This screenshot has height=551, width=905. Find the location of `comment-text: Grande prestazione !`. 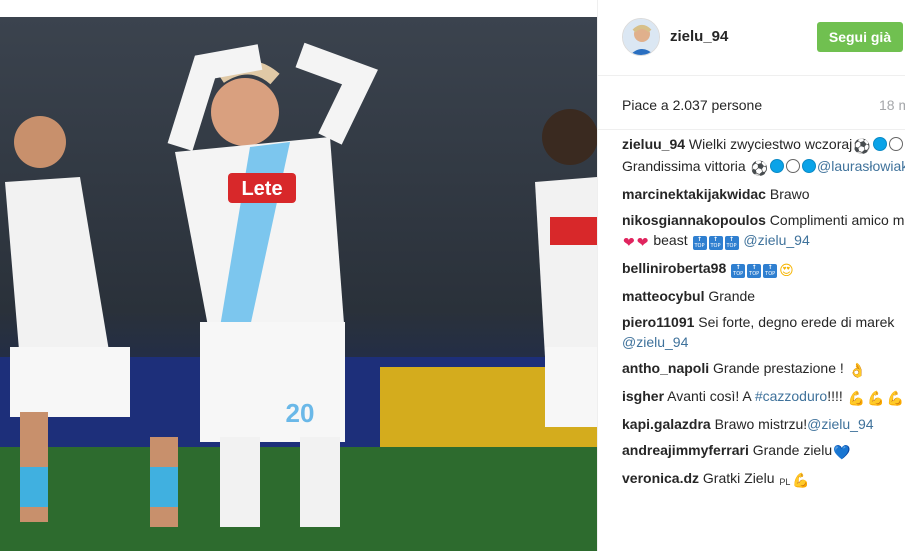

comment-text: Grande prestazione ! is located at coordinates (780, 368).